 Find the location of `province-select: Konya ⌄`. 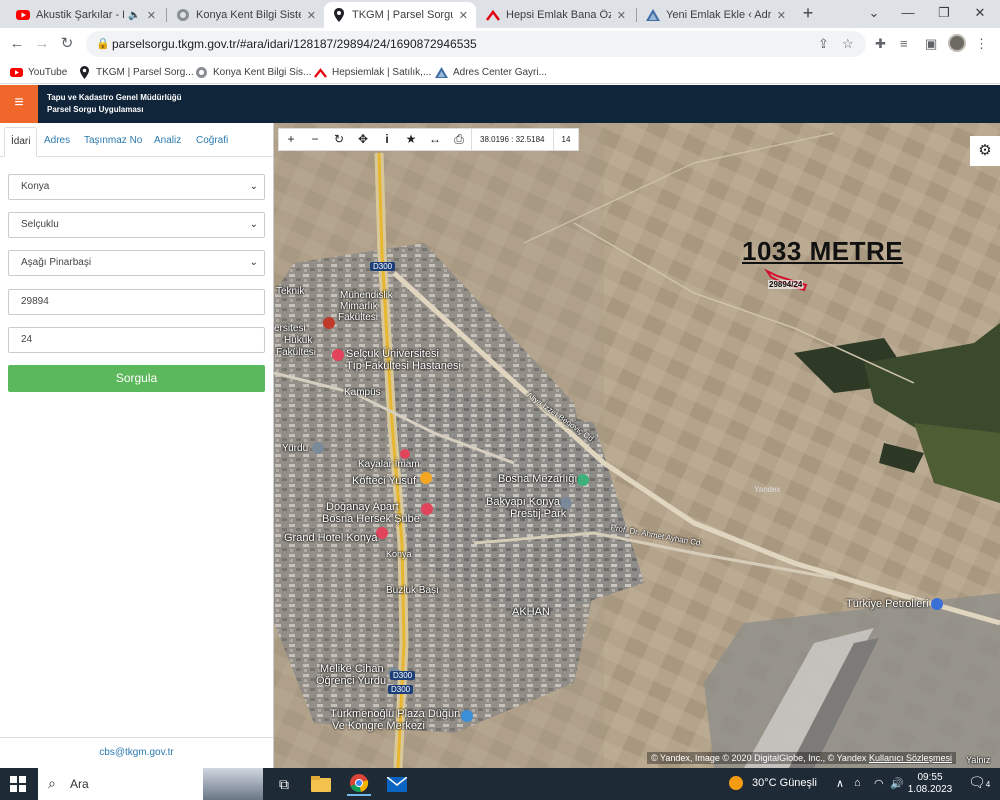

province-select: Konya ⌄ is located at coordinates (136, 187).